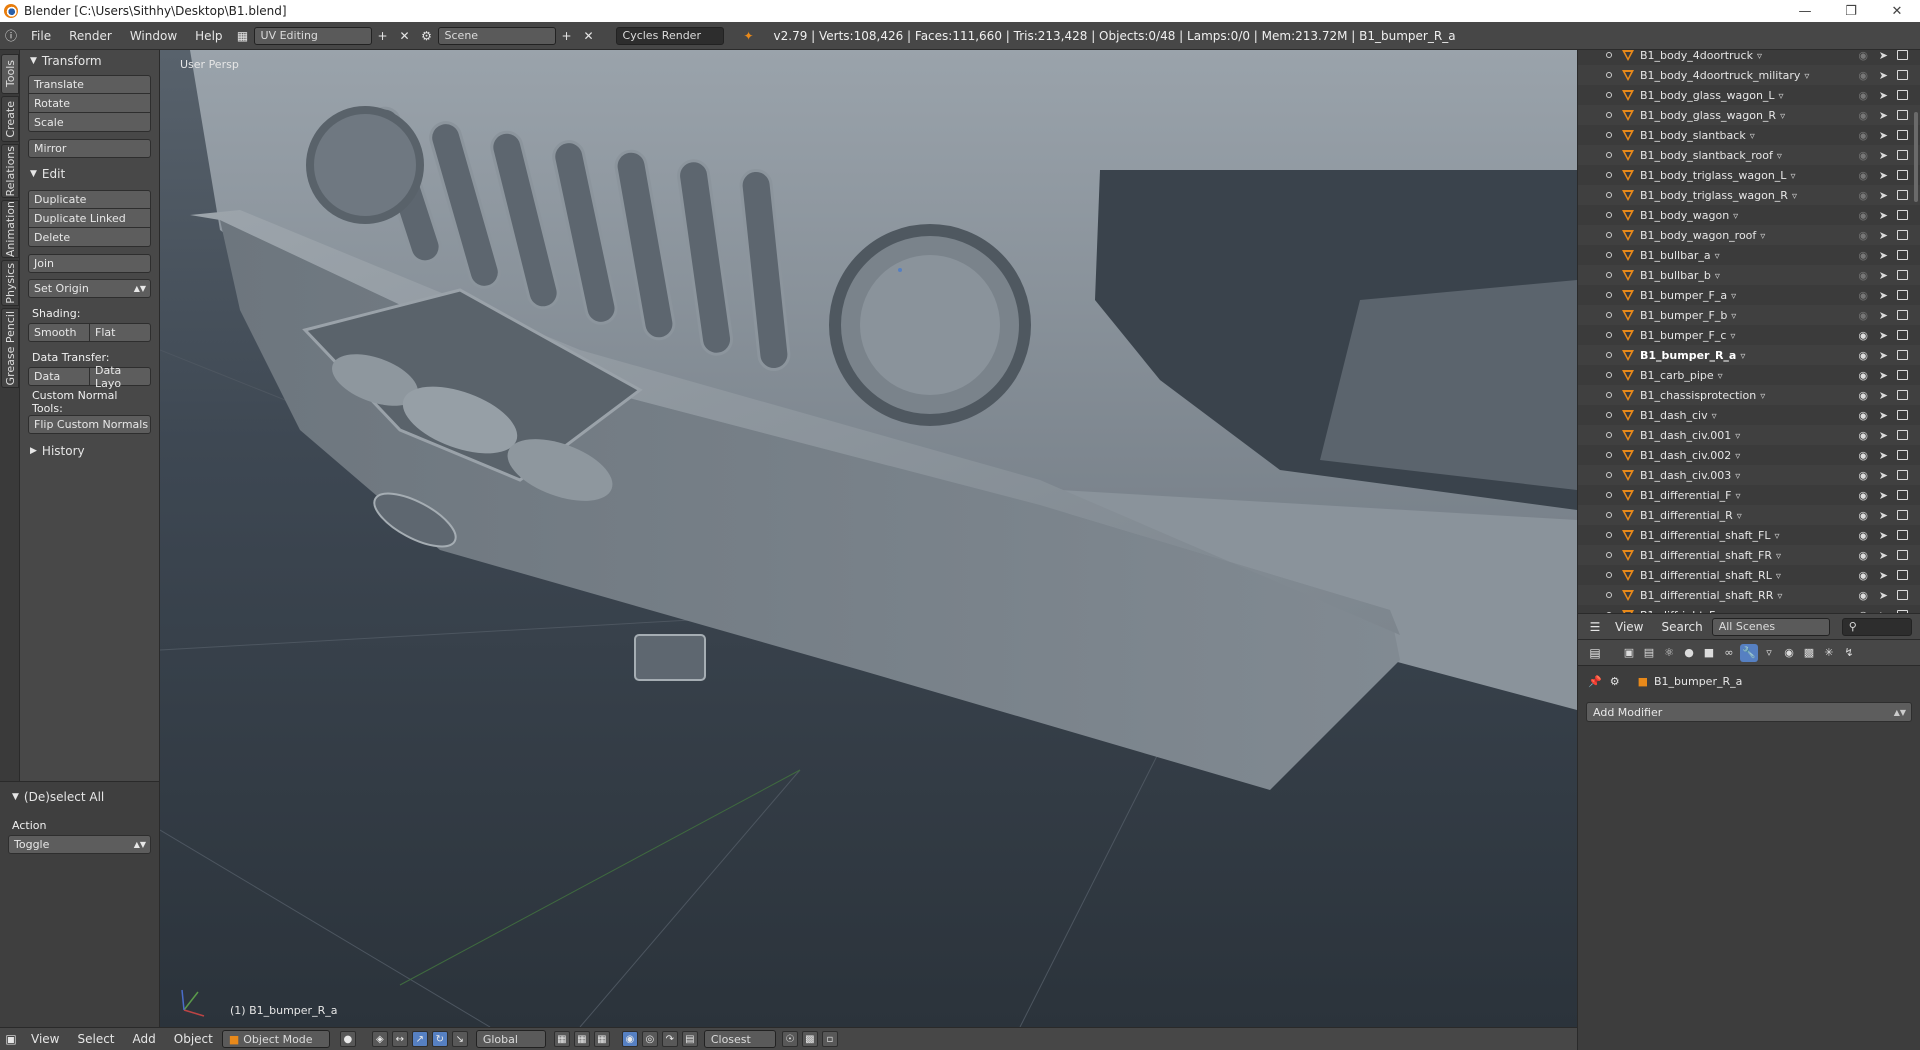  Describe the element at coordinates (10, 229) in the screenshot. I see `tab-animation: Animation` at that location.